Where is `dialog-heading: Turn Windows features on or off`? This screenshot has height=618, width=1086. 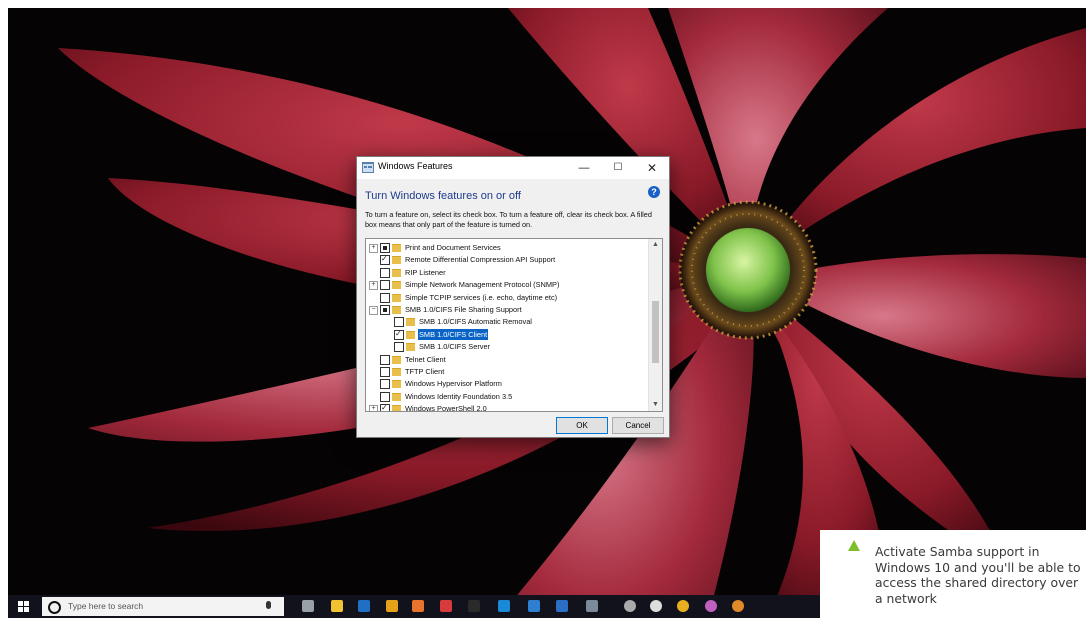
dialog-heading: Turn Windows features on or off is located at coordinates (443, 196).